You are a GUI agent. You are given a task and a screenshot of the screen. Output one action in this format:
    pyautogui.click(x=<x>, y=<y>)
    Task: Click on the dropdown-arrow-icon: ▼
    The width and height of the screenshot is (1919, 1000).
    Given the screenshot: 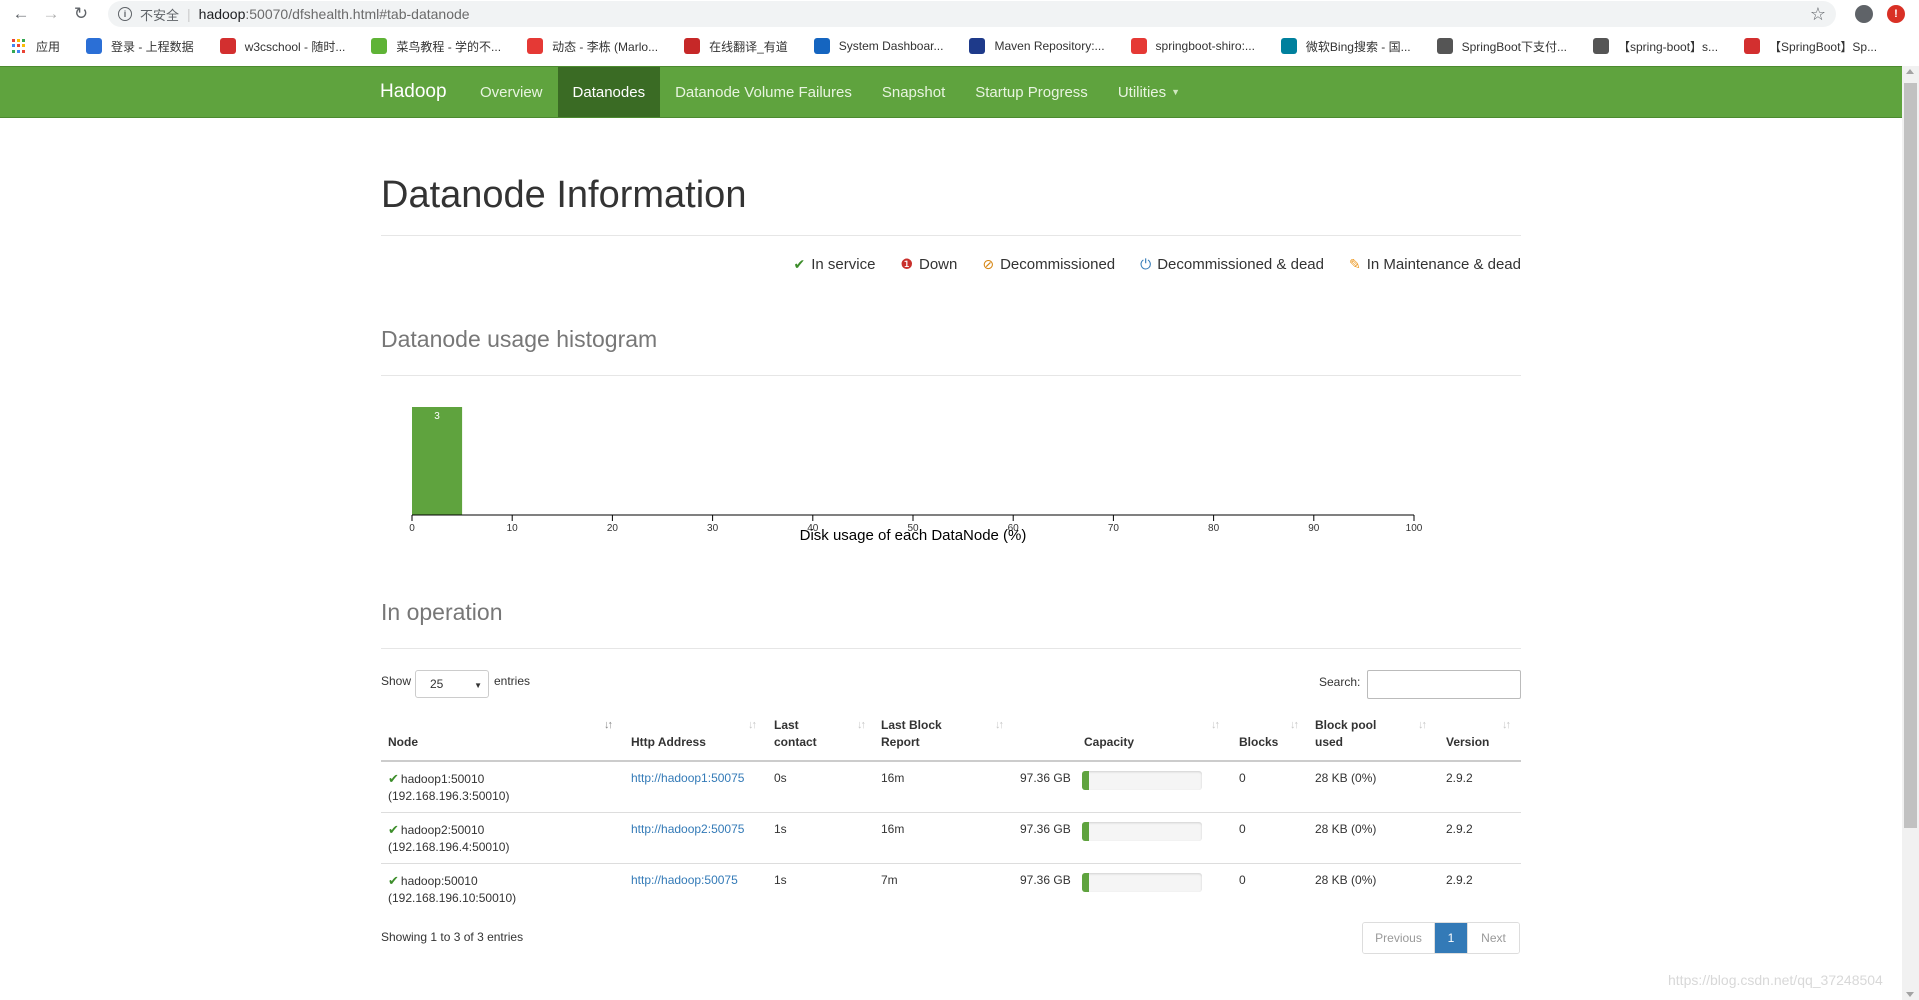 What is the action you would take?
    pyautogui.click(x=478, y=685)
    